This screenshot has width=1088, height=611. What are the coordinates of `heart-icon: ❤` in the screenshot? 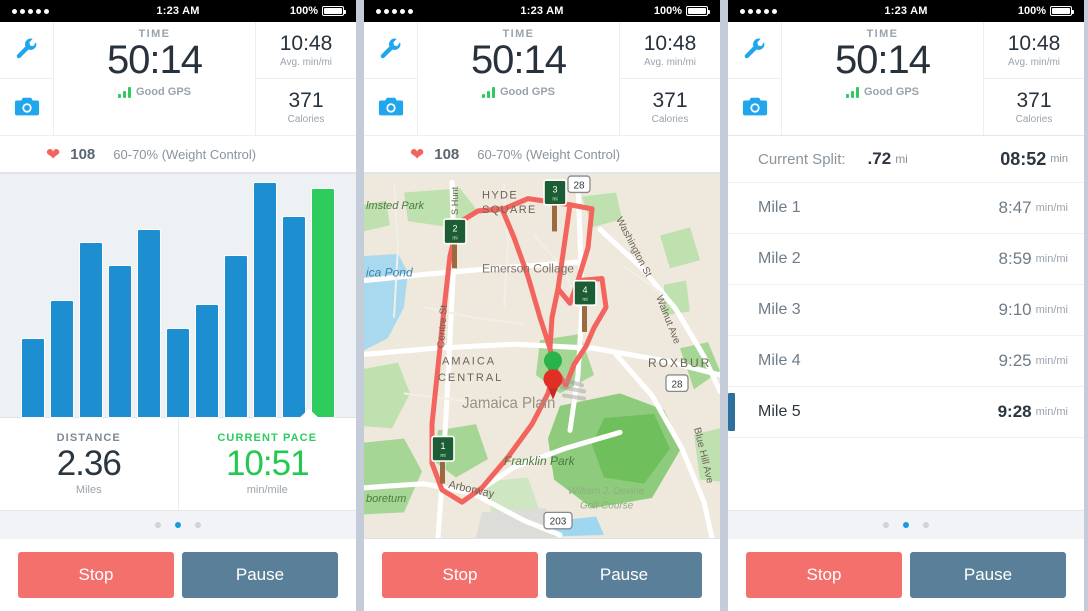 It's located at (417, 154).